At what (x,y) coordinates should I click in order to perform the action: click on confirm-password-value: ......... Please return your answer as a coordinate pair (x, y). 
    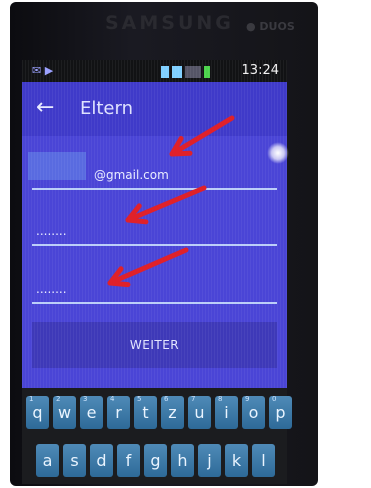
    Looking at the image, I should click on (51, 289).